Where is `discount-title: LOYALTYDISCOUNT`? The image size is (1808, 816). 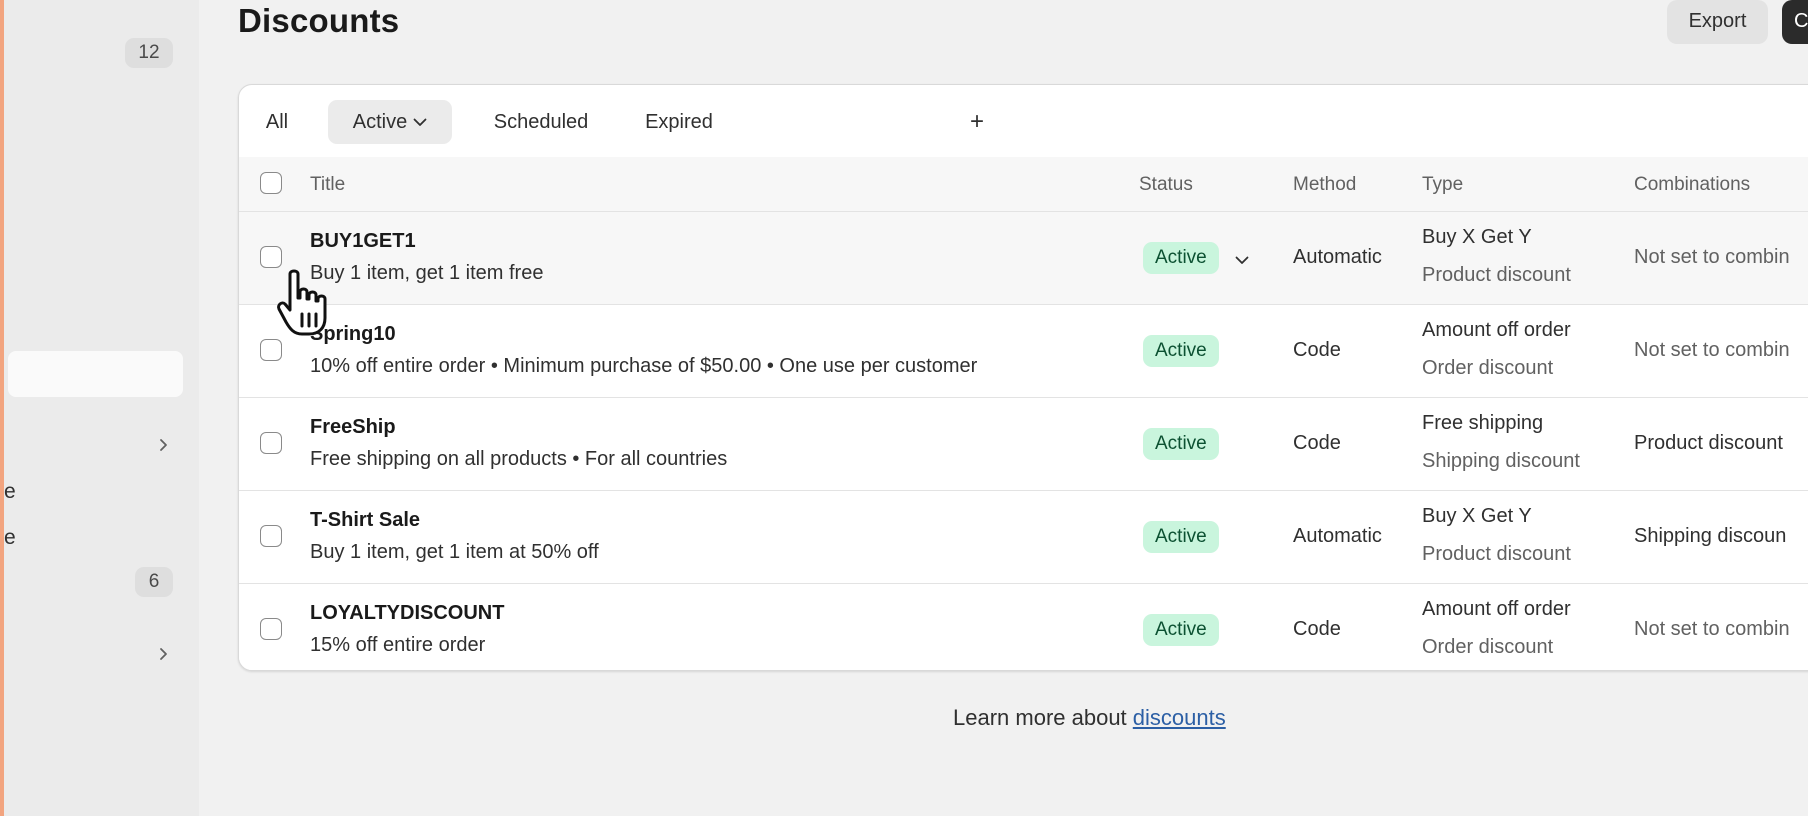 discount-title: LOYALTYDISCOUNT is located at coordinates (407, 613).